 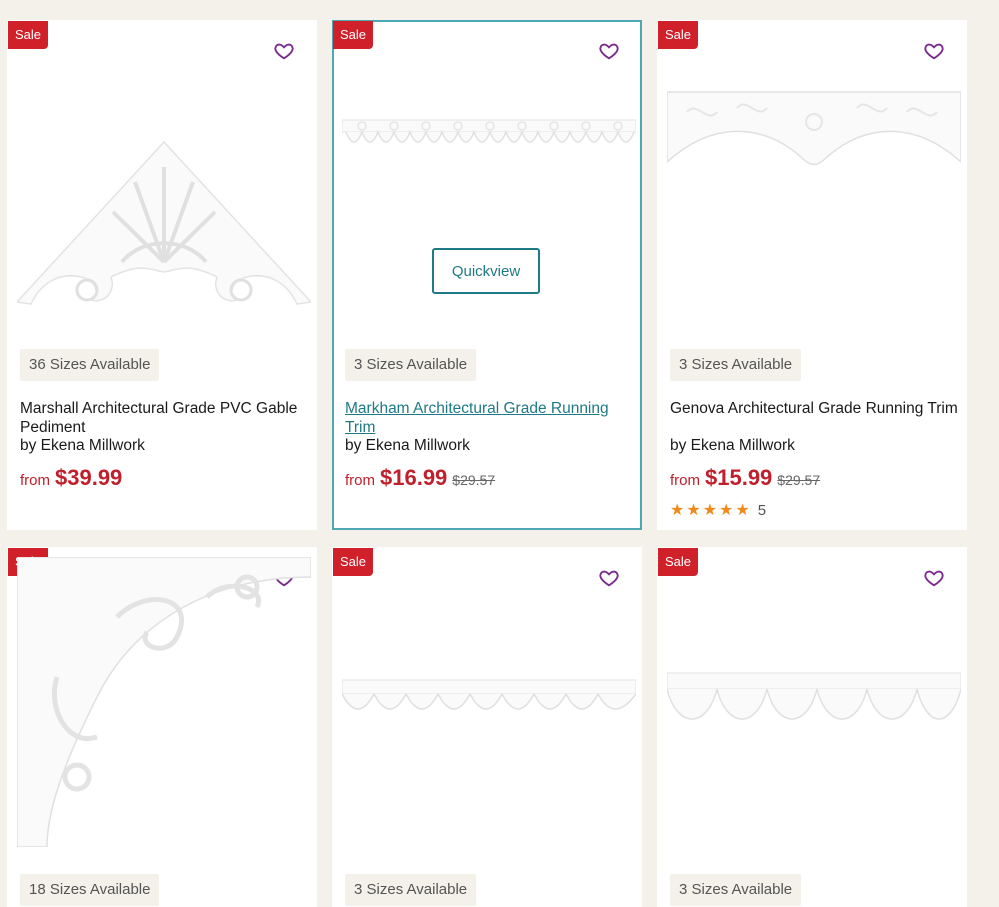 I want to click on product-price: from $16.99 $29.57, so click(x=420, y=478).